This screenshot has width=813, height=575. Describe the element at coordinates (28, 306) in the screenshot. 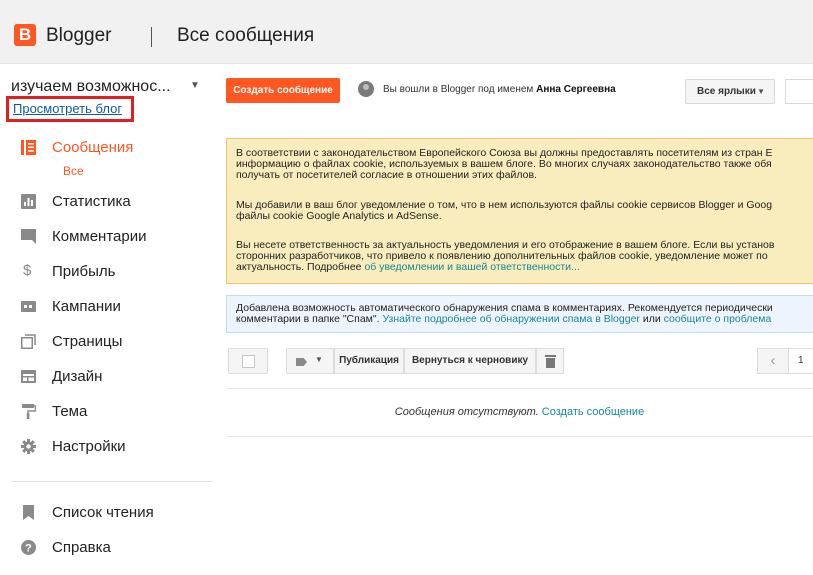

I see `campaigns-icon` at that location.